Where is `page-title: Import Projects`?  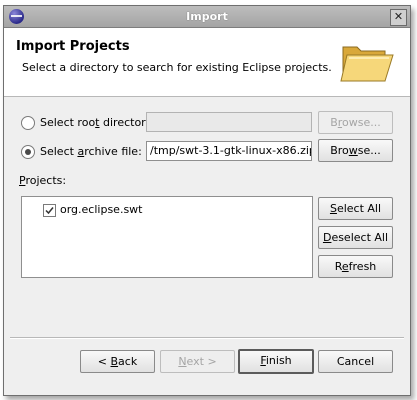
page-title: Import Projects is located at coordinates (73, 46).